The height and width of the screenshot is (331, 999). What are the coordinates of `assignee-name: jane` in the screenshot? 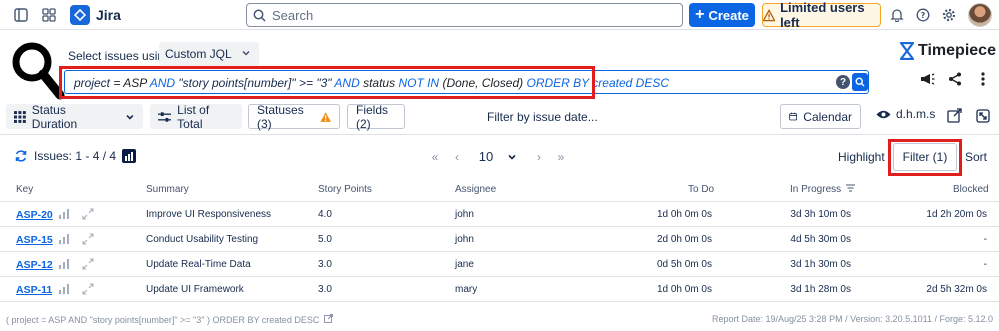 It's located at (464, 264).